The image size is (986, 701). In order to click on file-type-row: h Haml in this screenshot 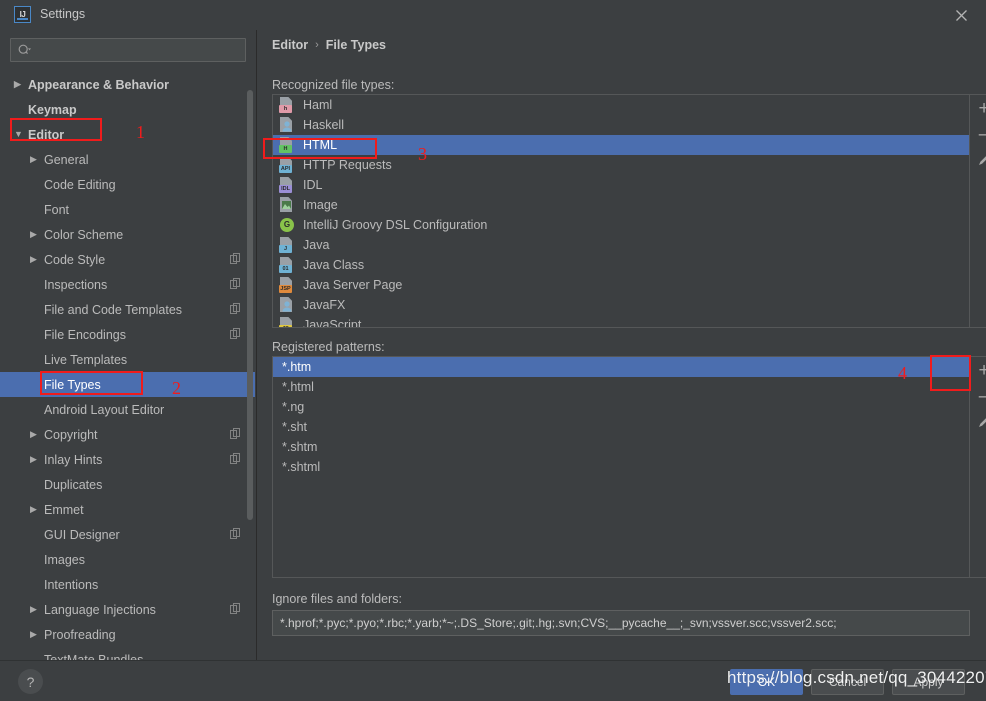, I will do `click(621, 105)`.